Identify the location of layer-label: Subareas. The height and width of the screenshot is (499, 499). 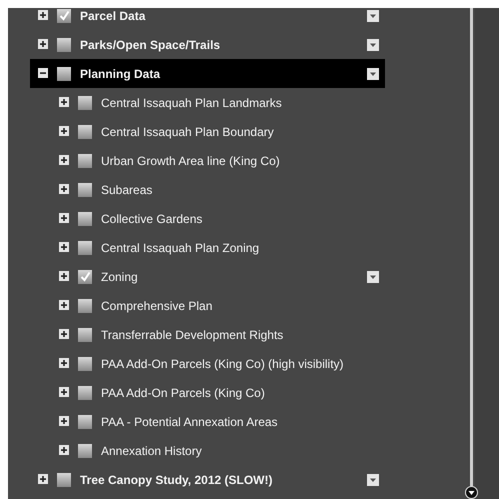
(127, 189).